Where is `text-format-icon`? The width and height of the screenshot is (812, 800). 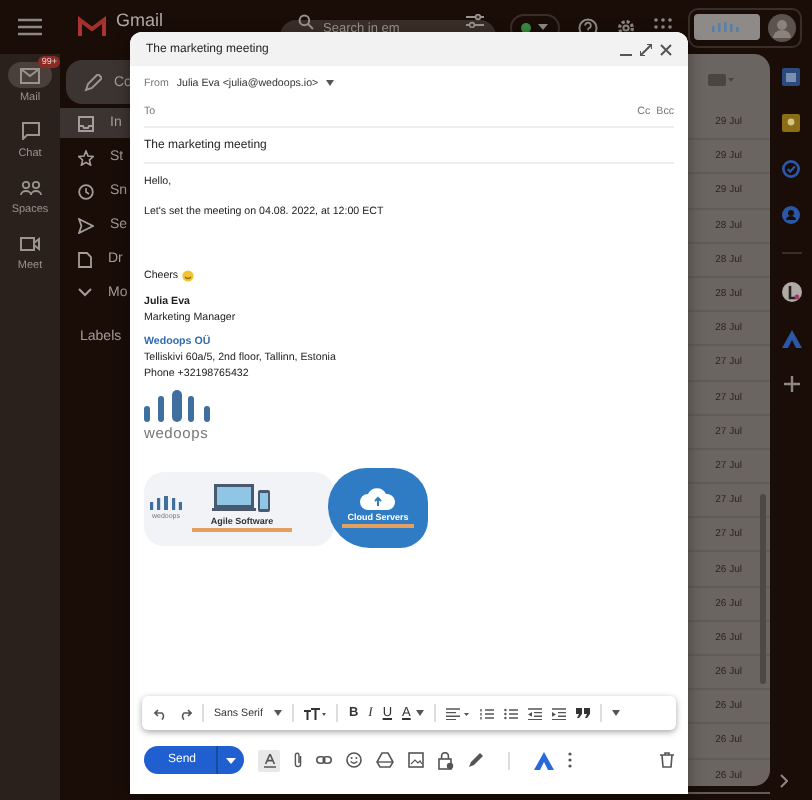 text-format-icon is located at coordinates (269, 760).